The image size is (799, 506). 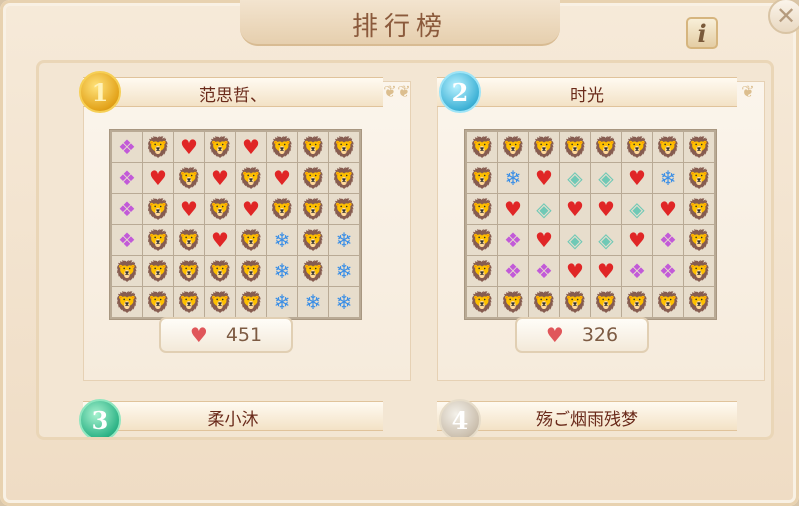 I want to click on player-name: 范思哲、, so click(x=233, y=96).